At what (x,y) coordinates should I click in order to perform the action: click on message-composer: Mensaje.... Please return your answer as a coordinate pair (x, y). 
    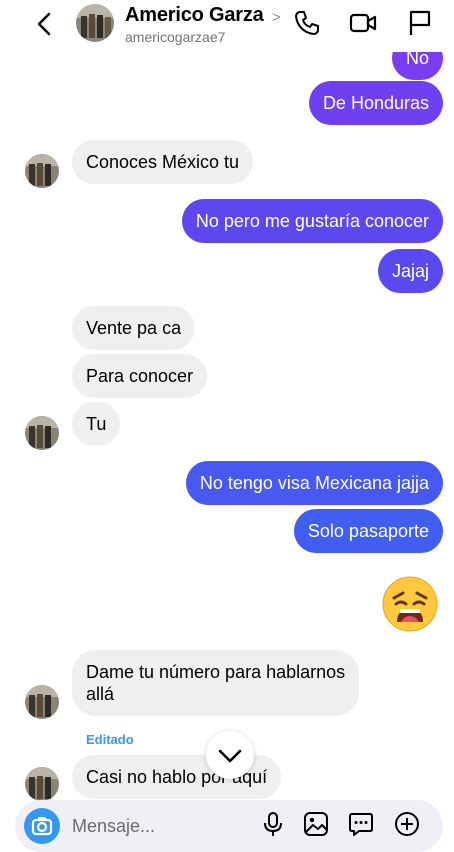
    Looking at the image, I should click on (229, 826).